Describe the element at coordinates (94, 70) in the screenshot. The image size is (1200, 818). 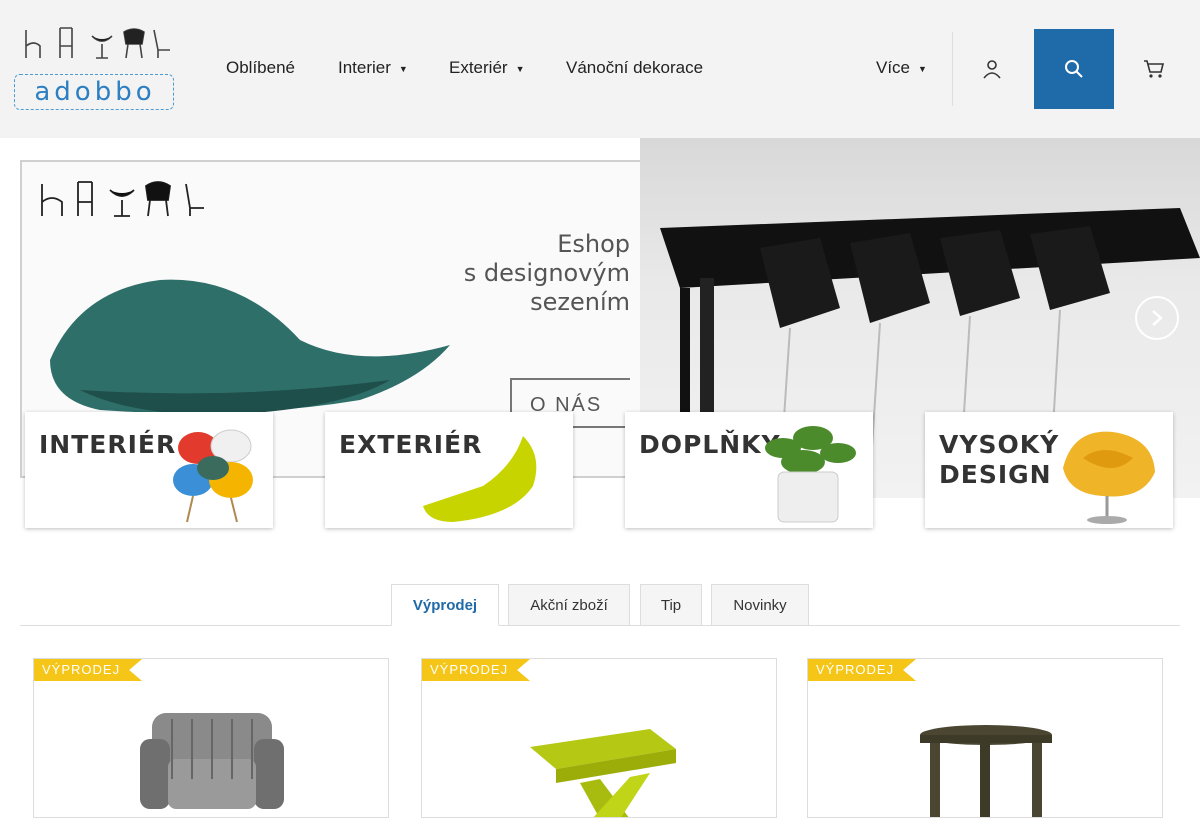
I see `site-logo: adobbo` at that location.